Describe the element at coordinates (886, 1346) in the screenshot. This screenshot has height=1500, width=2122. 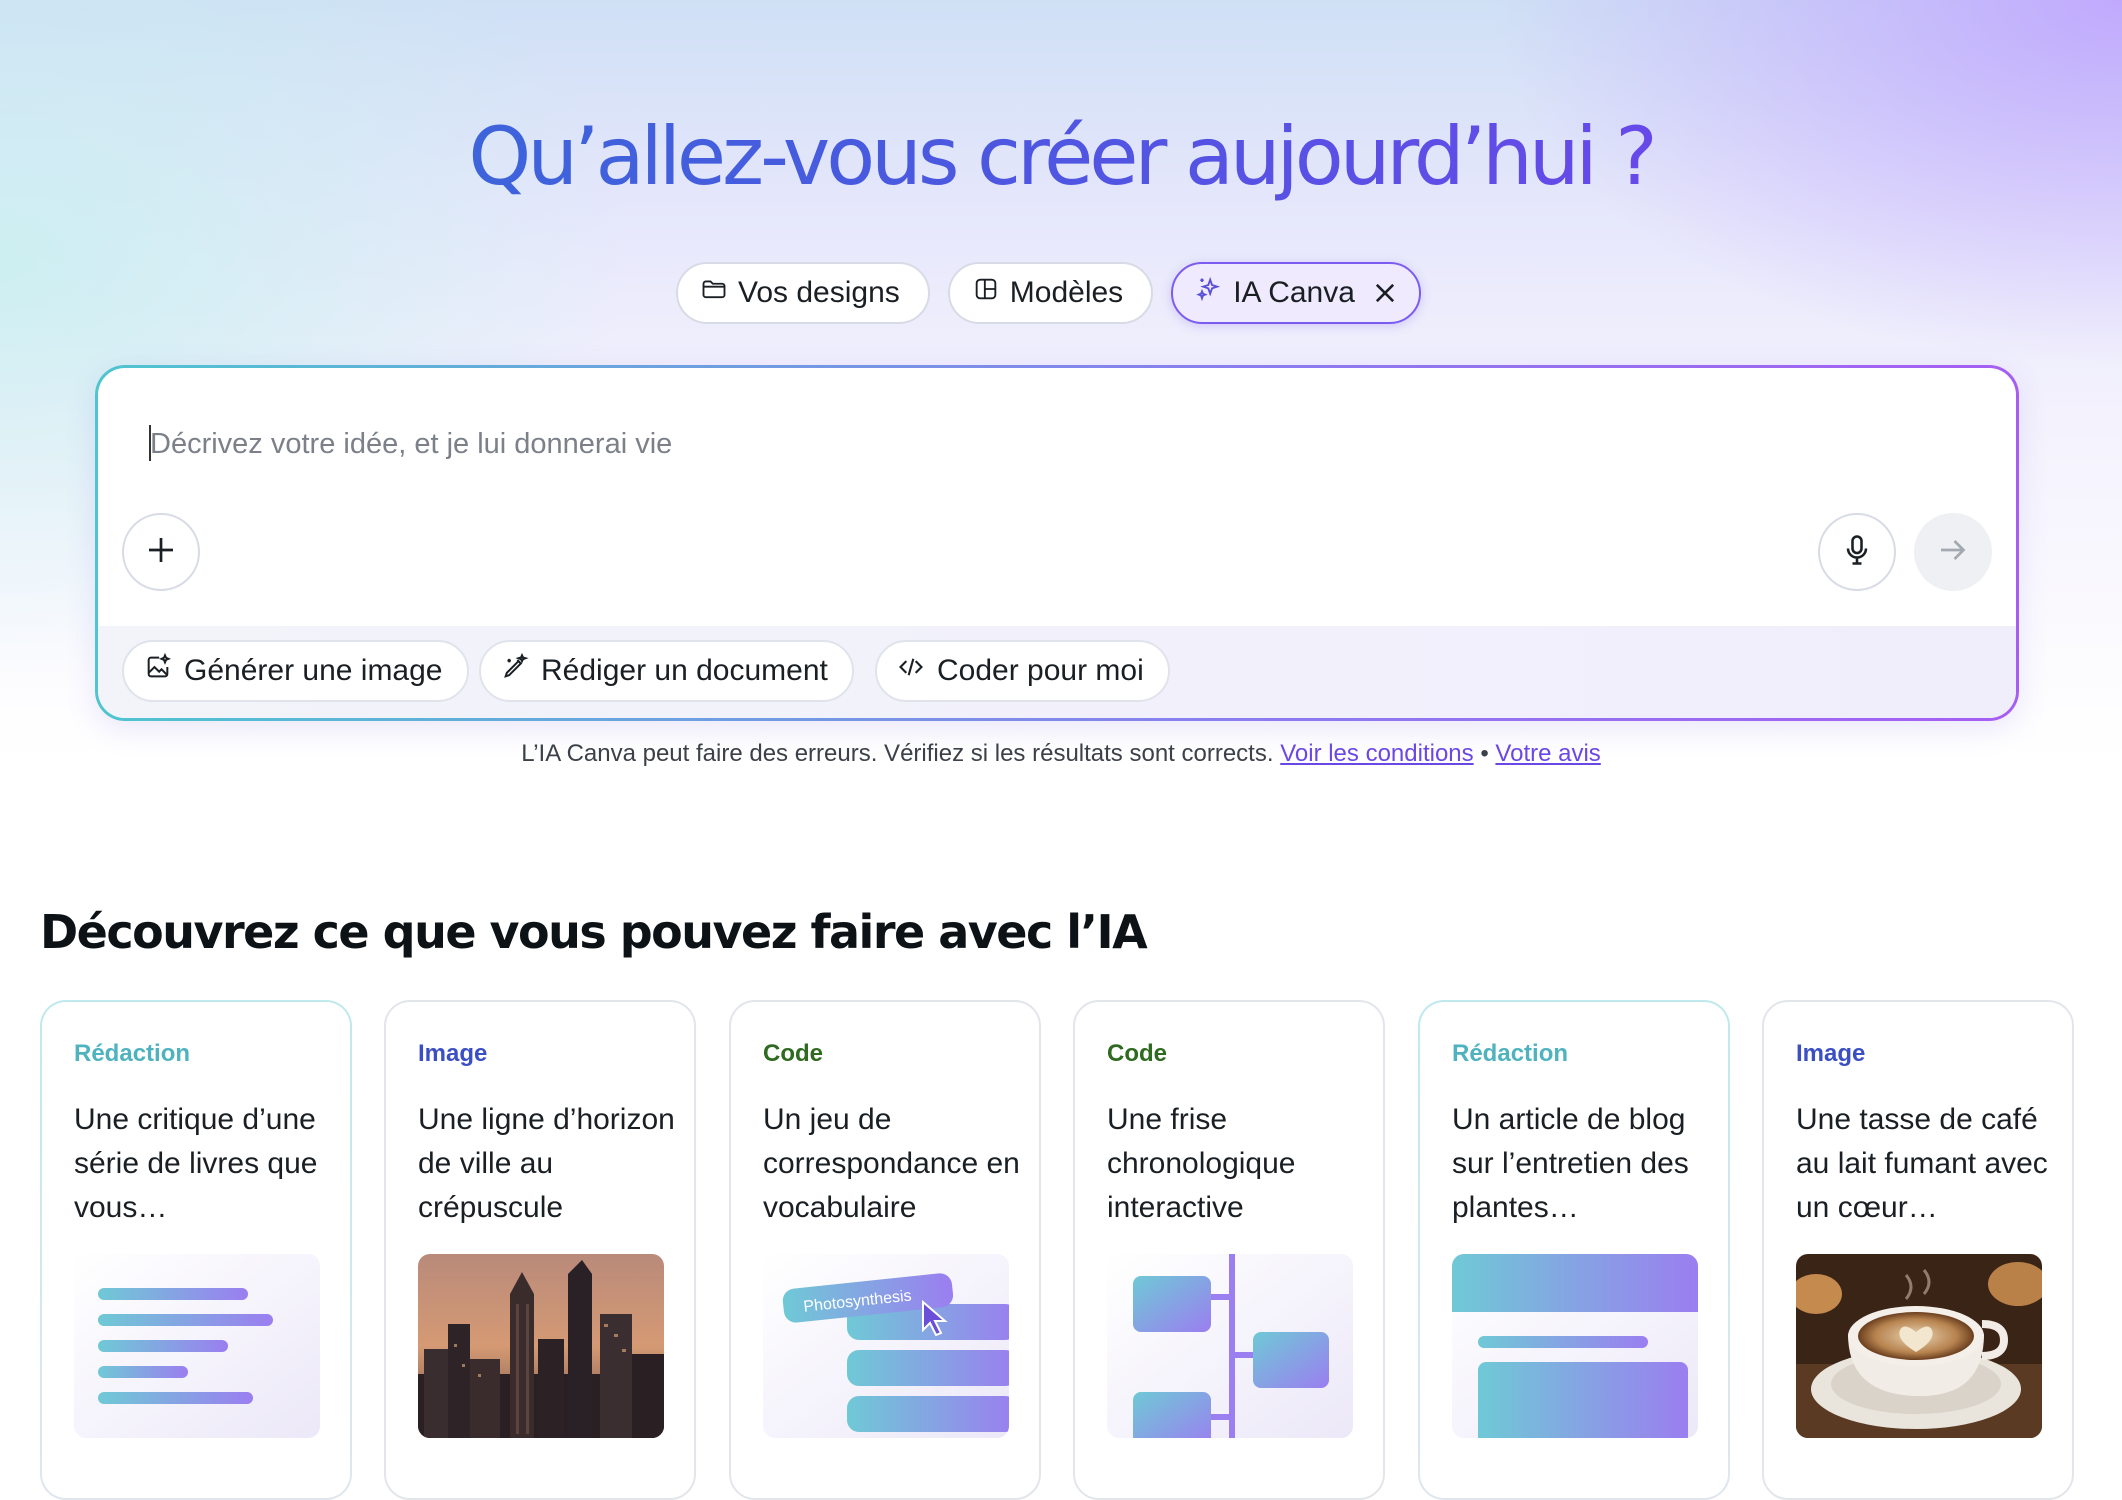
I see `matching-game-thumbnail: Photosynthesis` at that location.